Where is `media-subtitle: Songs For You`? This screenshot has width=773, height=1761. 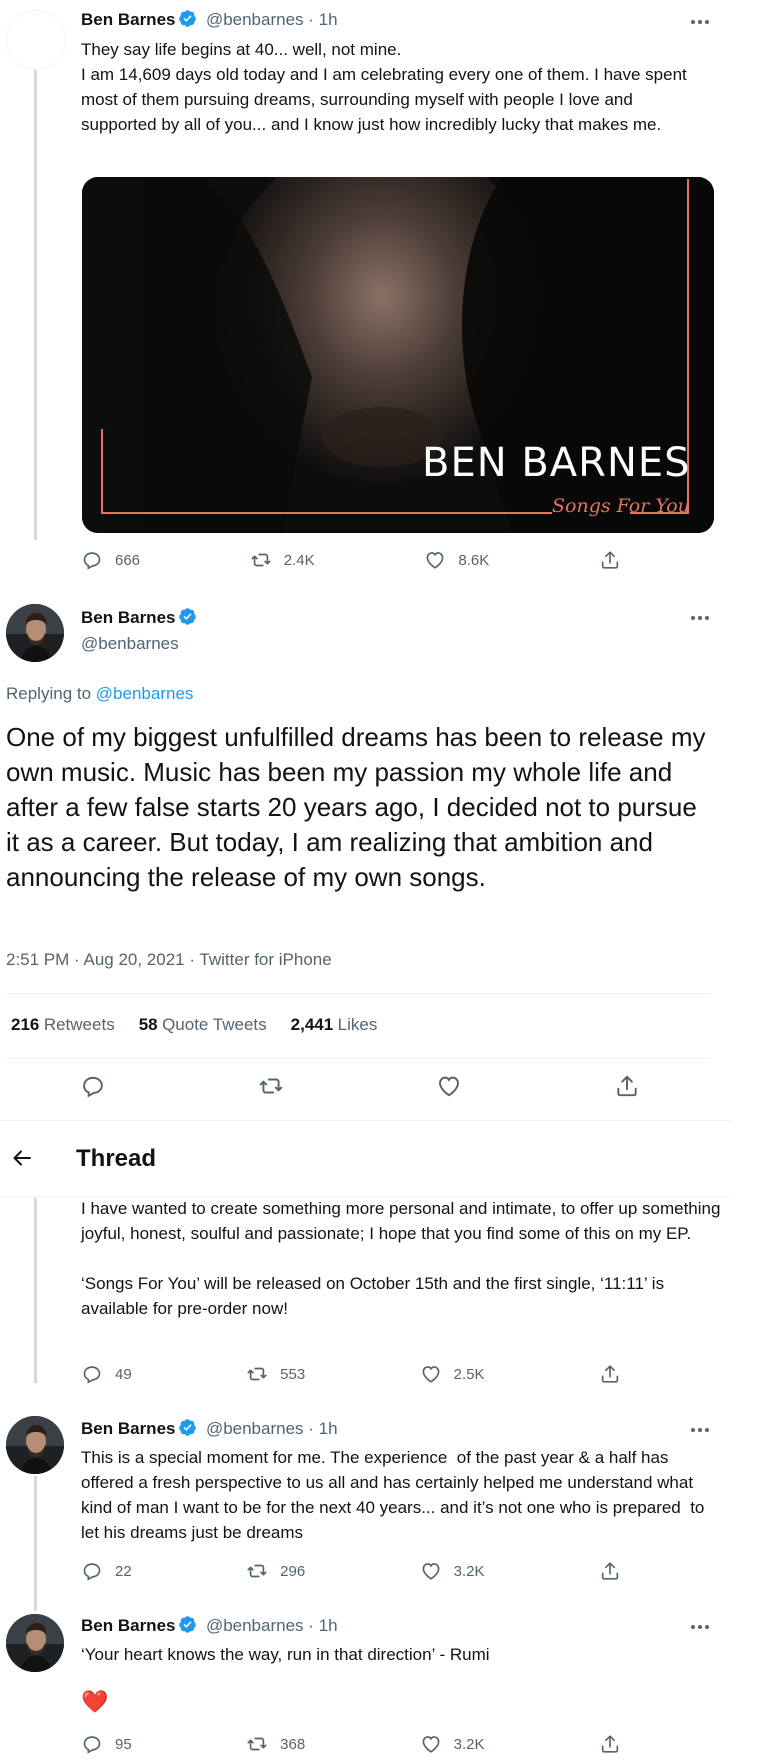
media-subtitle: Songs For You is located at coordinates (621, 506).